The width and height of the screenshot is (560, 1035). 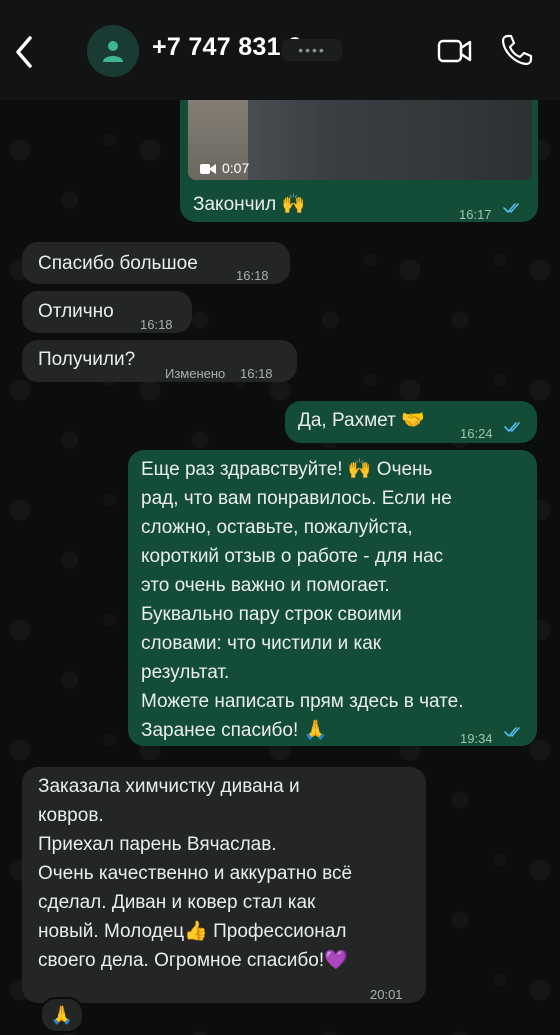 I want to click on message-bubble-incoming: Получили? Изменено 16:18, so click(x=159, y=361).